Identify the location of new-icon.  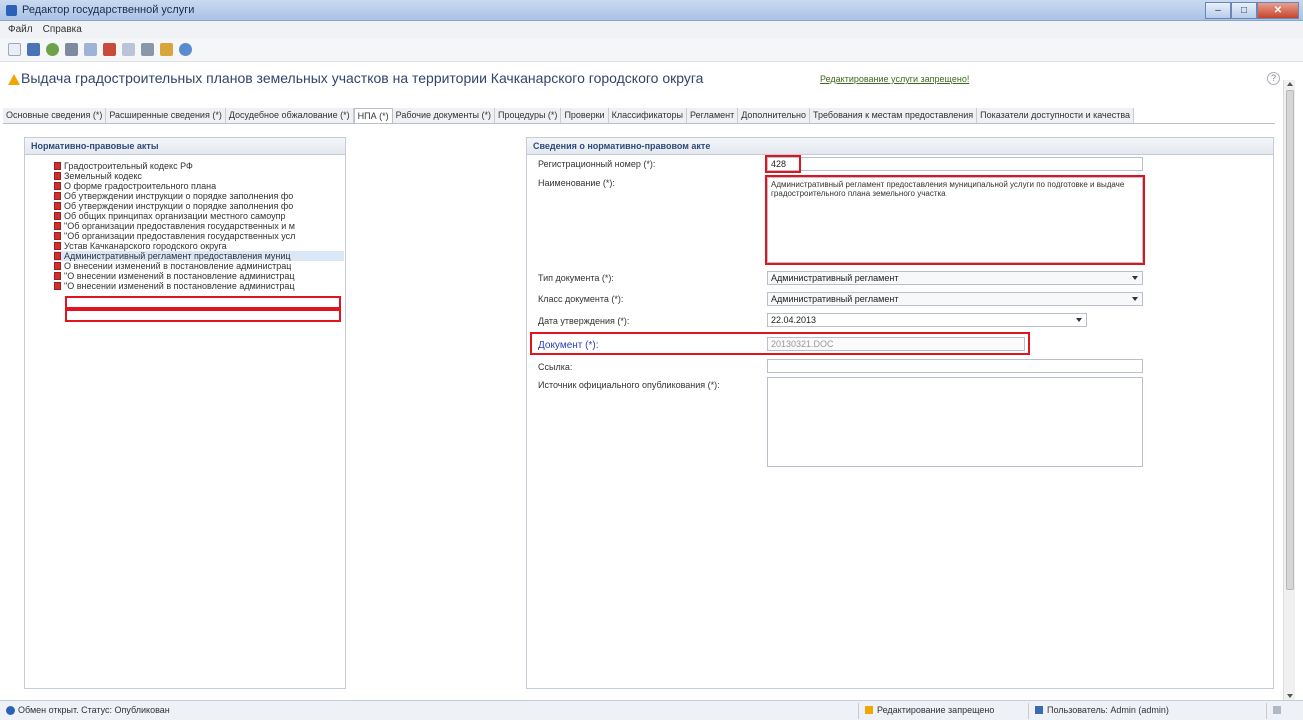
(14, 49).